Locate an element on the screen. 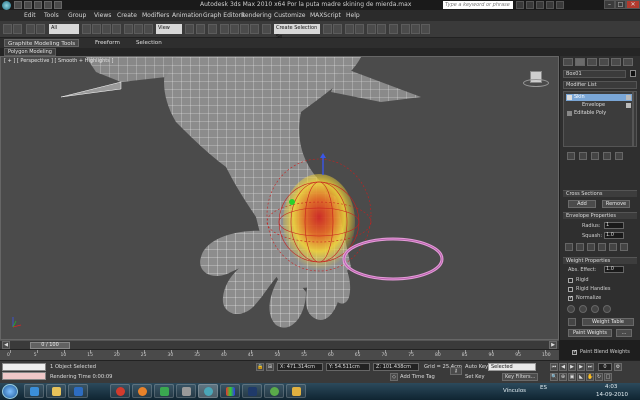 Image resolution: width=640 pixels, height=400 pixels. menu-modifiers: Modifiers is located at coordinates (155, 15).